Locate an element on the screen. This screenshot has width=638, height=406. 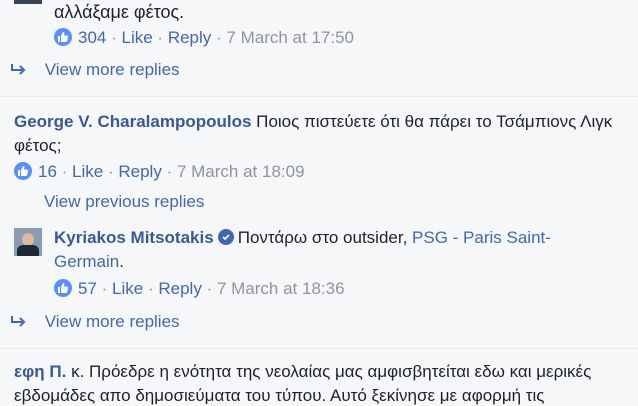
reply-trailing: . is located at coordinates (121, 261).